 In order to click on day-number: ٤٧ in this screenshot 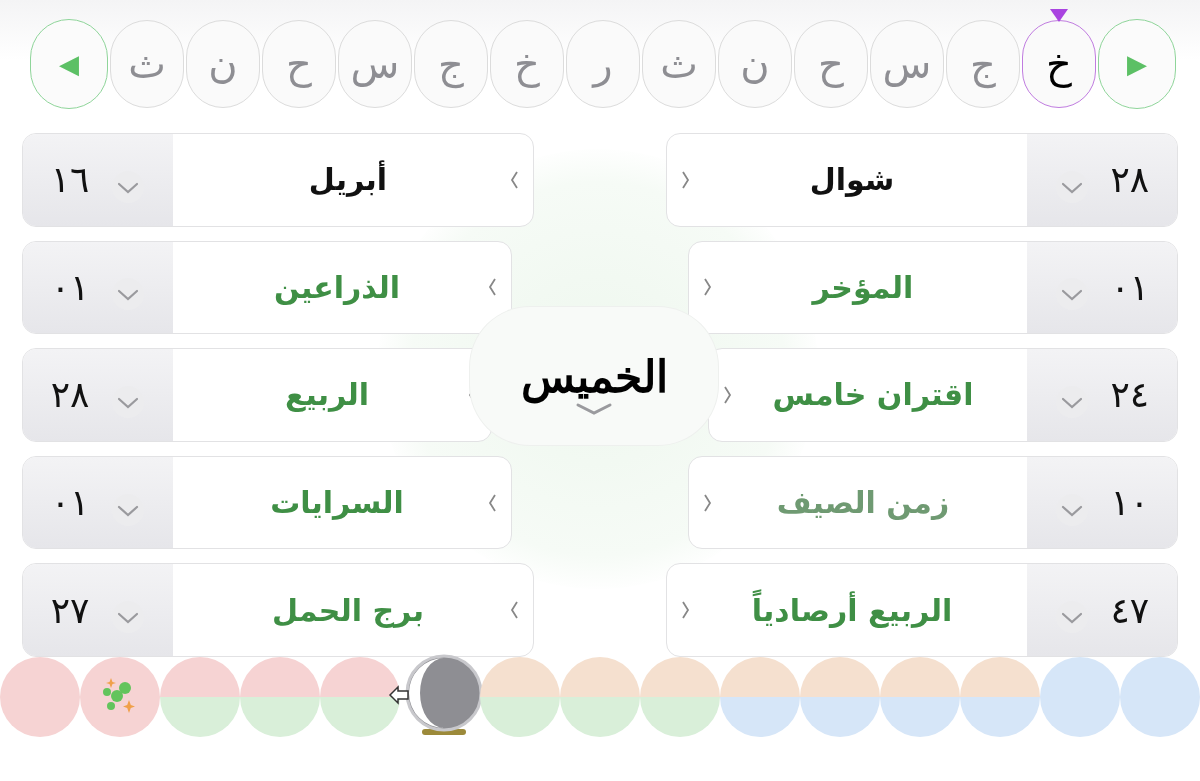, I will do `click(1130, 610)`.